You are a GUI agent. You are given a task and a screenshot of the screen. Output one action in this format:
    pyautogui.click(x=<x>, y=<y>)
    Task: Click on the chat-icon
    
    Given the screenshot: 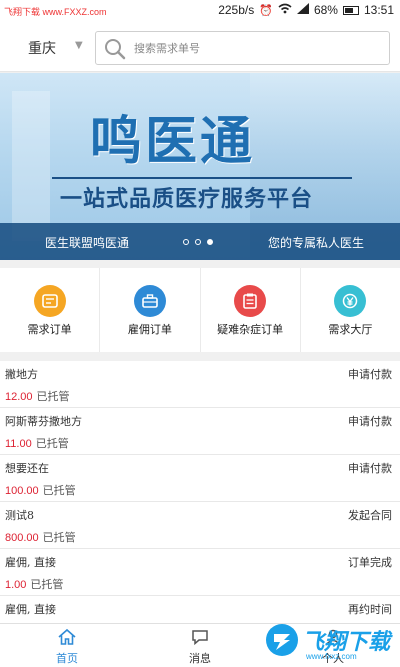 What is the action you would take?
    pyautogui.click(x=200, y=638)
    